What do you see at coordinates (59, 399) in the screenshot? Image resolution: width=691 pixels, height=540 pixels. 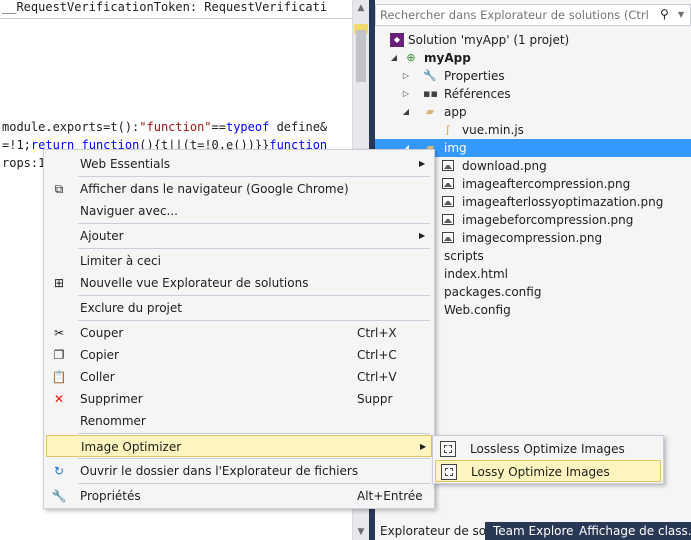 I see `delete-icon: ✕` at bounding box center [59, 399].